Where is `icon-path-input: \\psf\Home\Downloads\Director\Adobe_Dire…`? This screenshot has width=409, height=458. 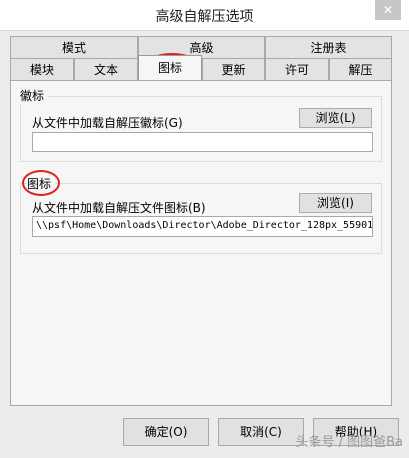 icon-path-input: \\psf\Home\Downloads\Director\Adobe_Dire… is located at coordinates (202, 226).